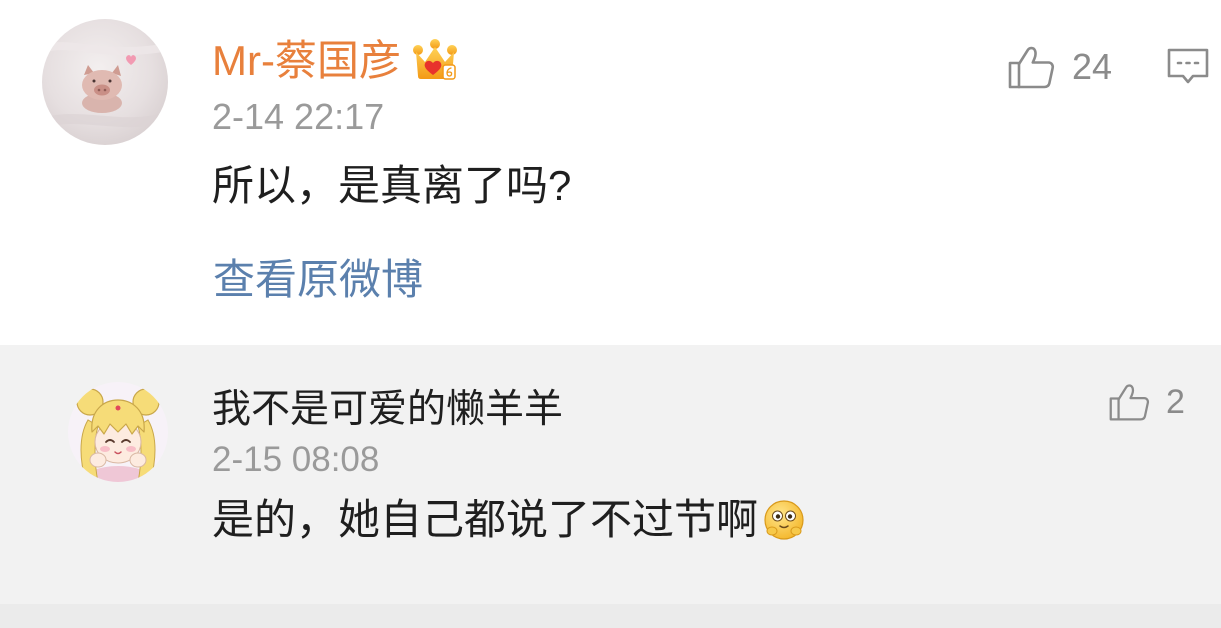  What do you see at coordinates (434, 59) in the screenshot?
I see `vip-crown-icon` at bounding box center [434, 59].